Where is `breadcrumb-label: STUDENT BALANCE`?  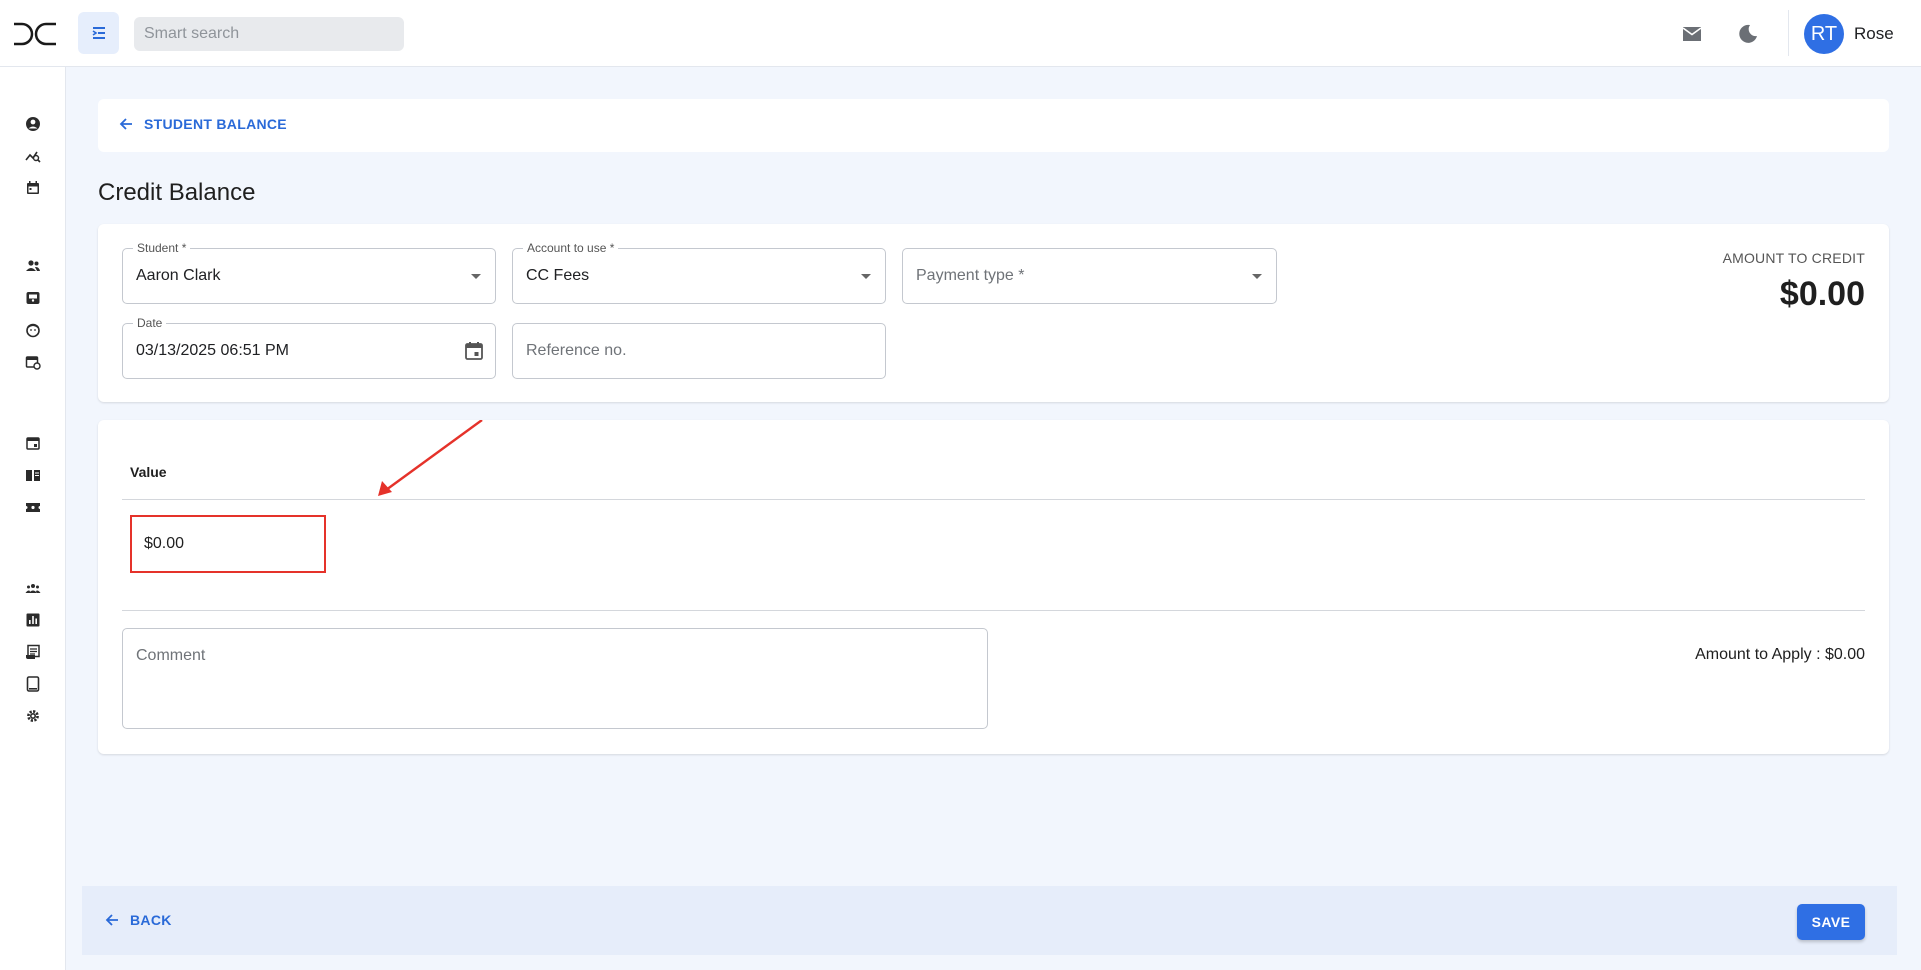
breadcrumb-label: STUDENT BALANCE is located at coordinates (215, 124).